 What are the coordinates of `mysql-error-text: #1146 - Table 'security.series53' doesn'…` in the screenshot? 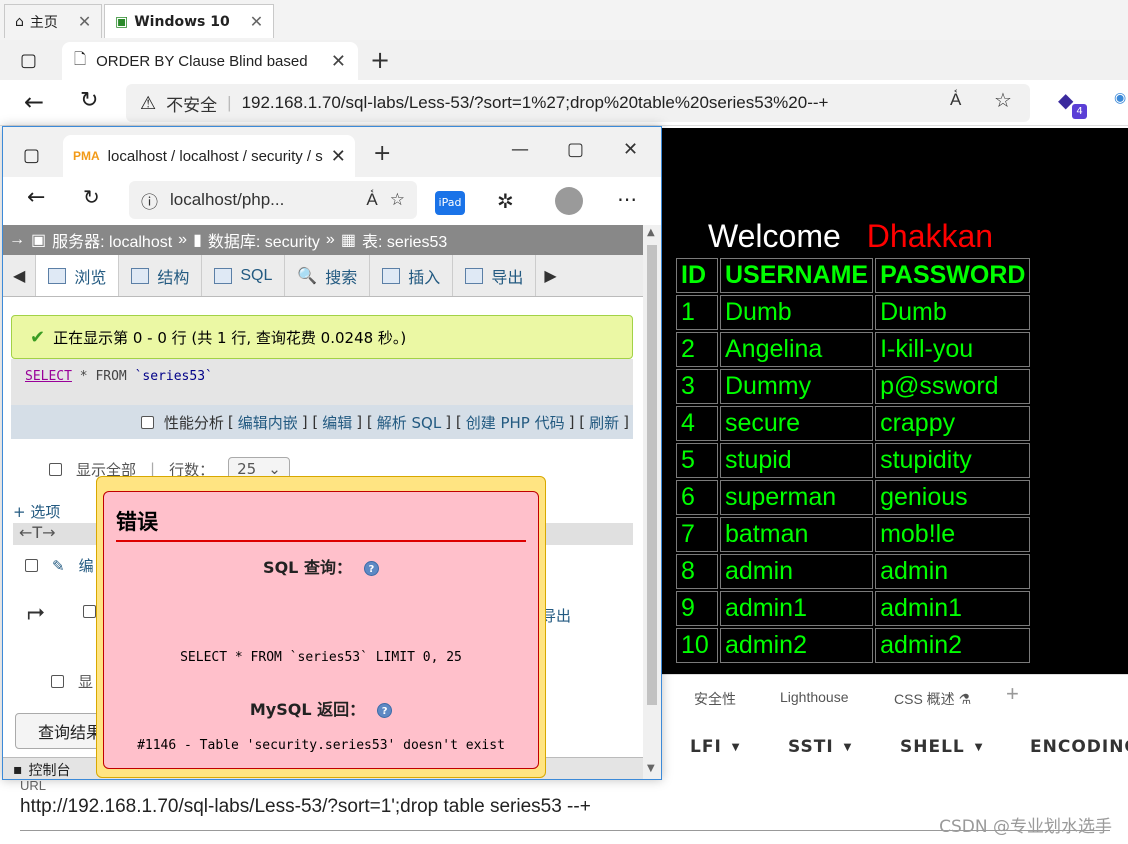 It's located at (321, 745).